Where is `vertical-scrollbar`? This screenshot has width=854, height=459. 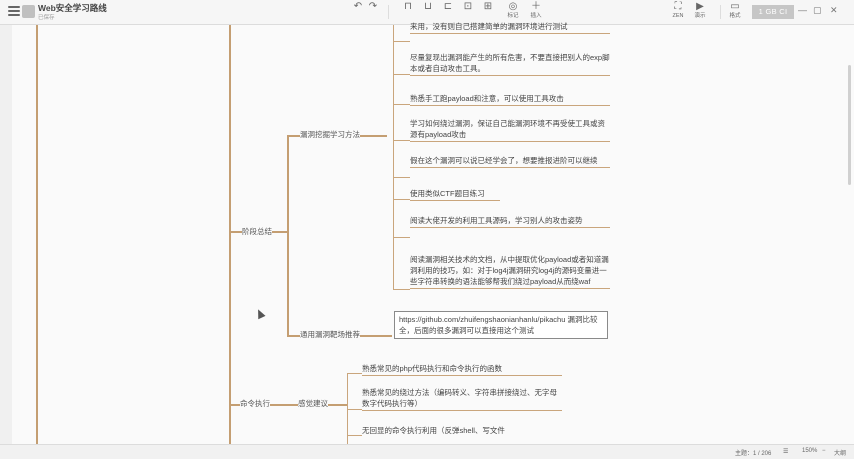 vertical-scrollbar is located at coordinates (849, 125).